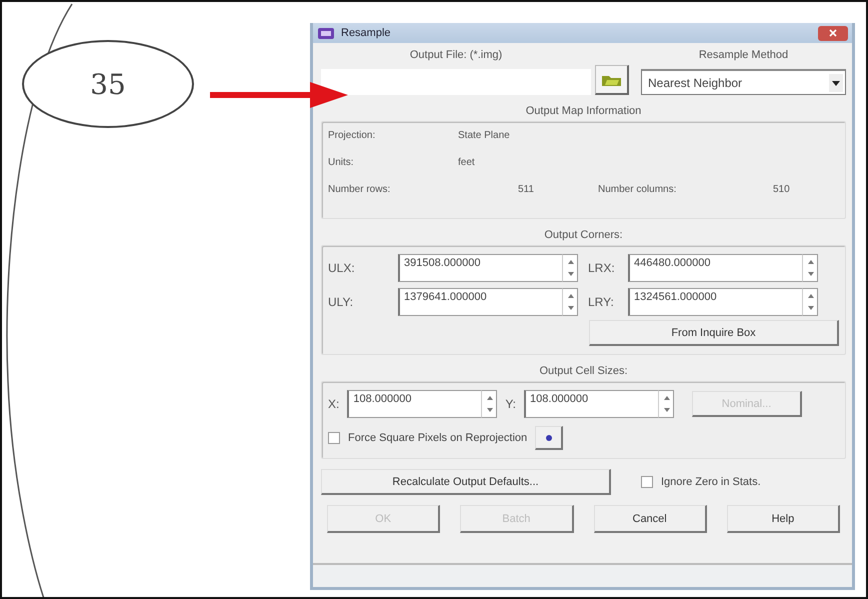 The height and width of the screenshot is (599, 868). What do you see at coordinates (715, 268) in the screenshot?
I see `spin-field: 446480.000000` at bounding box center [715, 268].